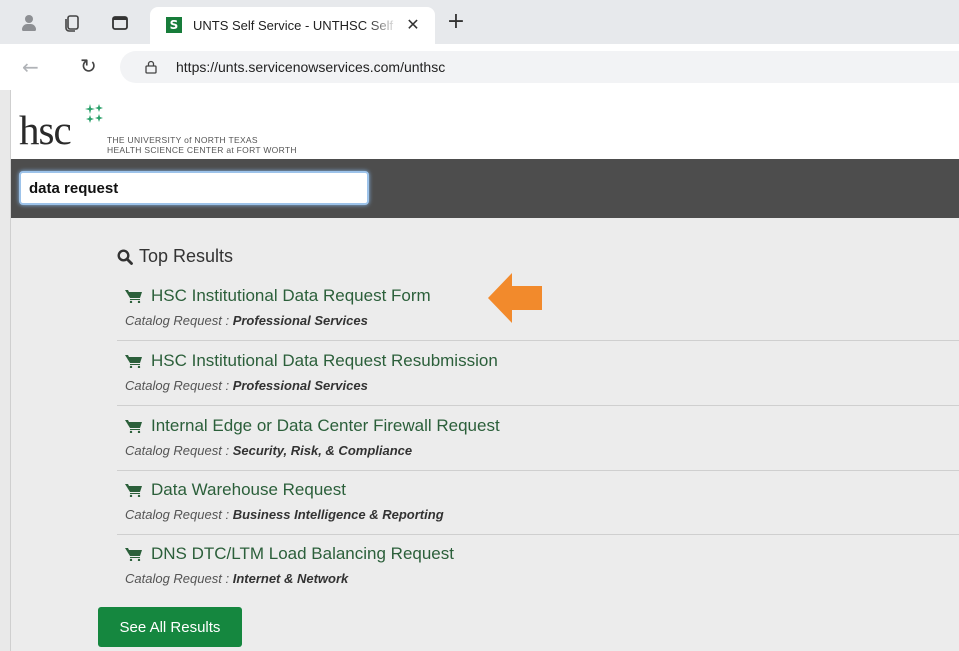 Image resolution: width=959 pixels, height=651 pixels. Describe the element at coordinates (413, 25) in the screenshot. I see `close-tab-icon: ✕` at that location.